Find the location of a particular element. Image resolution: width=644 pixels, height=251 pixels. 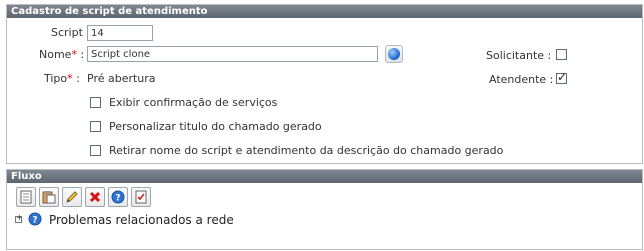

solicitante-label: Solicitante : is located at coordinates (519, 55).